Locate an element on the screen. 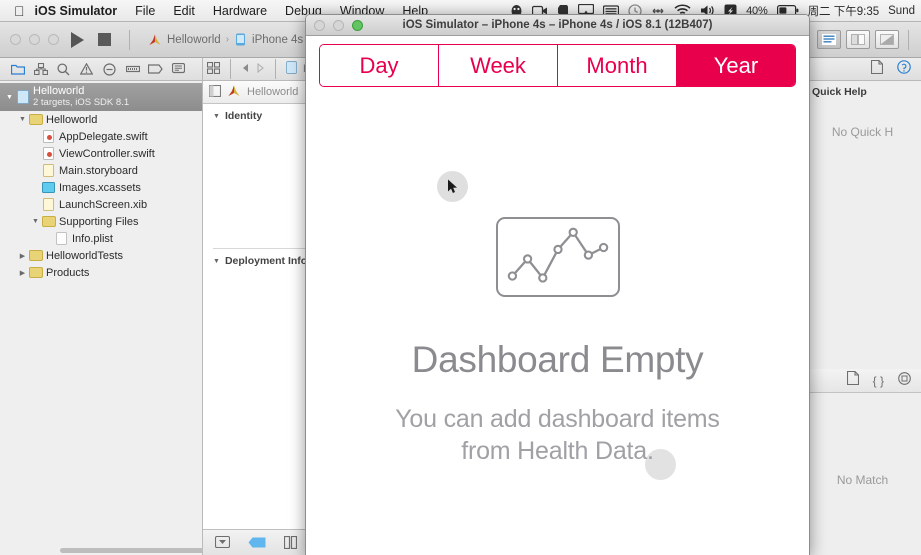 The height and width of the screenshot is (555, 921). tree-row-launchscreen-xib: LaunchScreen.xib is located at coordinates (101, 204).